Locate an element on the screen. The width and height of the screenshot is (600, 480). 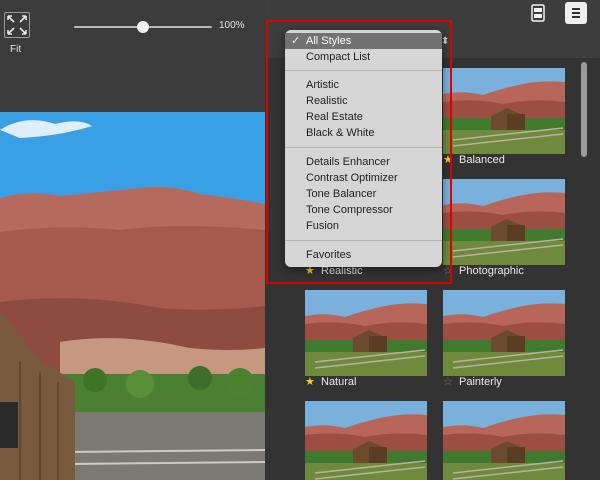
fit-button: Fit is located at coordinates (17, 34).